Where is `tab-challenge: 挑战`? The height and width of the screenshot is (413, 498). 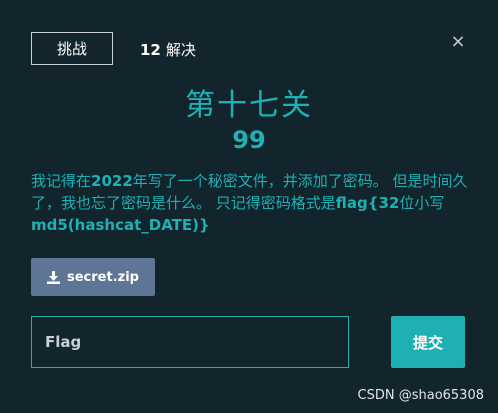 tab-challenge: 挑战 is located at coordinates (72, 48).